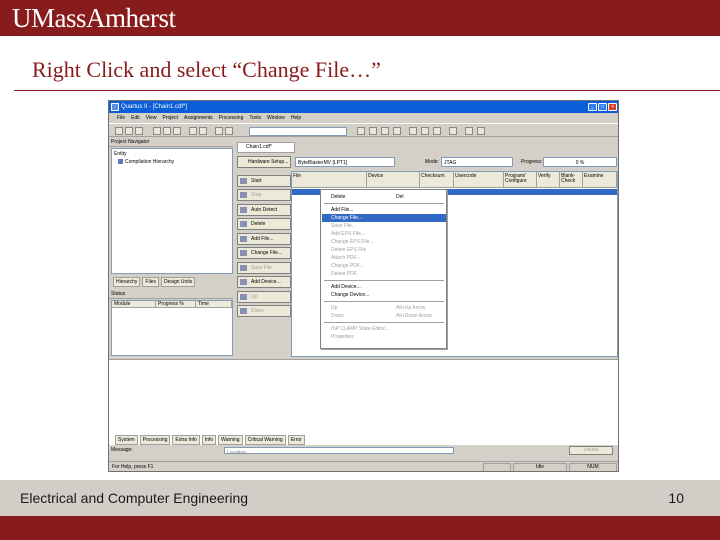 The width and height of the screenshot is (720, 540). I want to click on menu-item-label: Delete, so click(338, 197).